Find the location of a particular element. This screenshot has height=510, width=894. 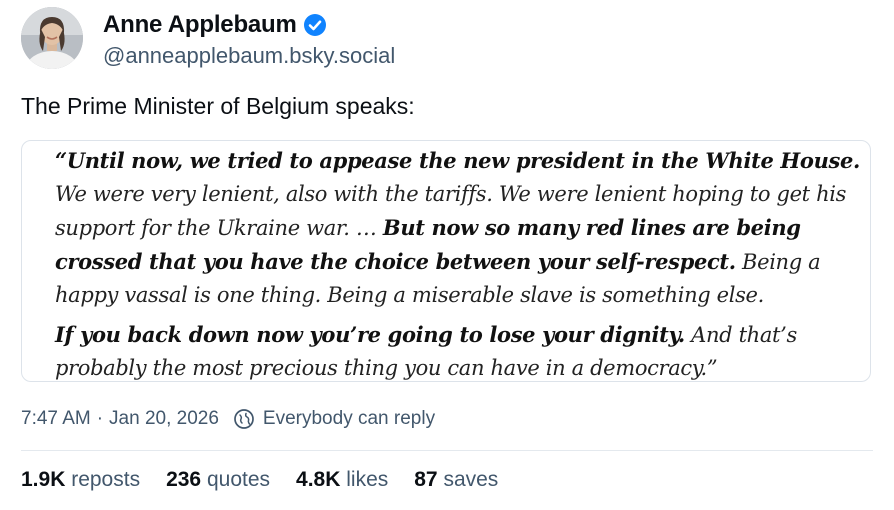

author-handle: @anneapplebaum.bsky.social is located at coordinates (249, 56).